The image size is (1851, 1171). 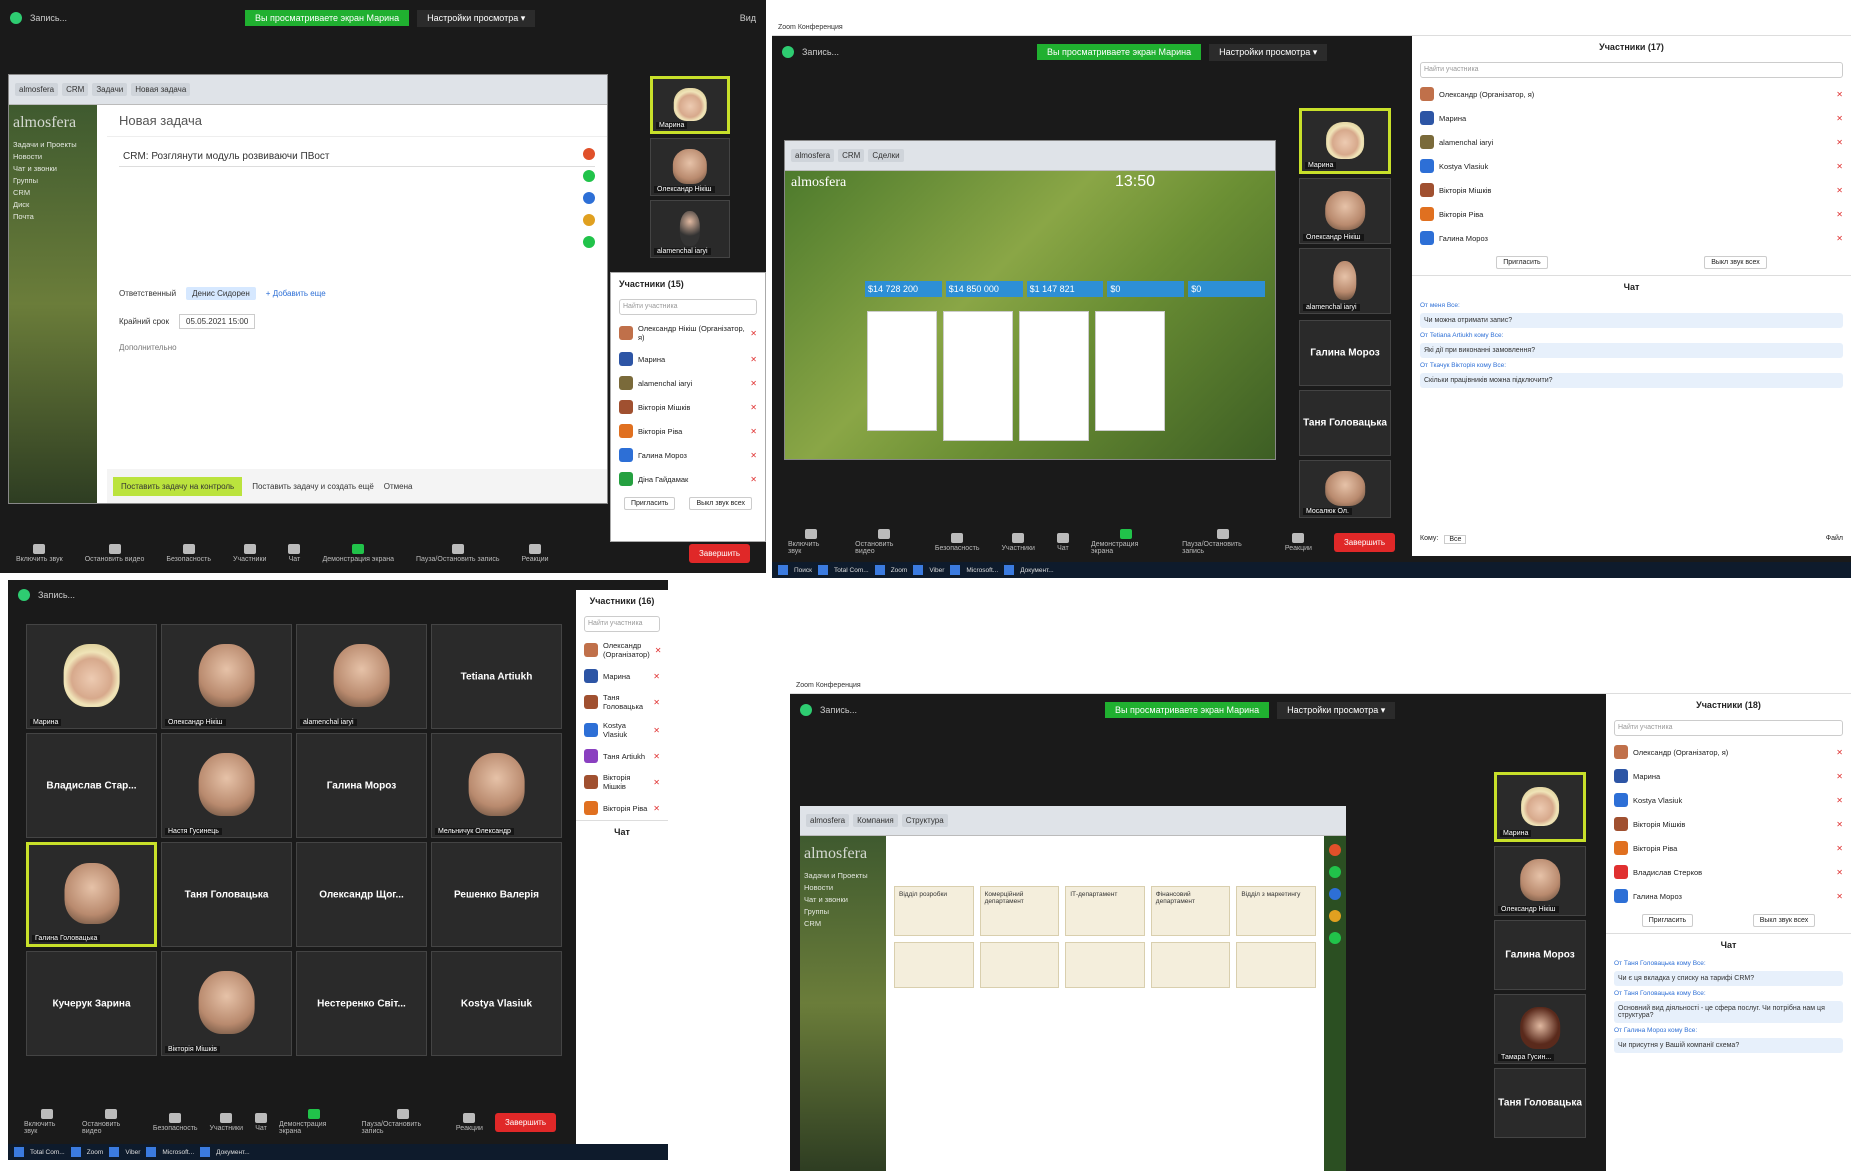 What do you see at coordinates (296, 293) in the screenshot?
I see `add-more-link: + Добавить еще` at bounding box center [296, 293].